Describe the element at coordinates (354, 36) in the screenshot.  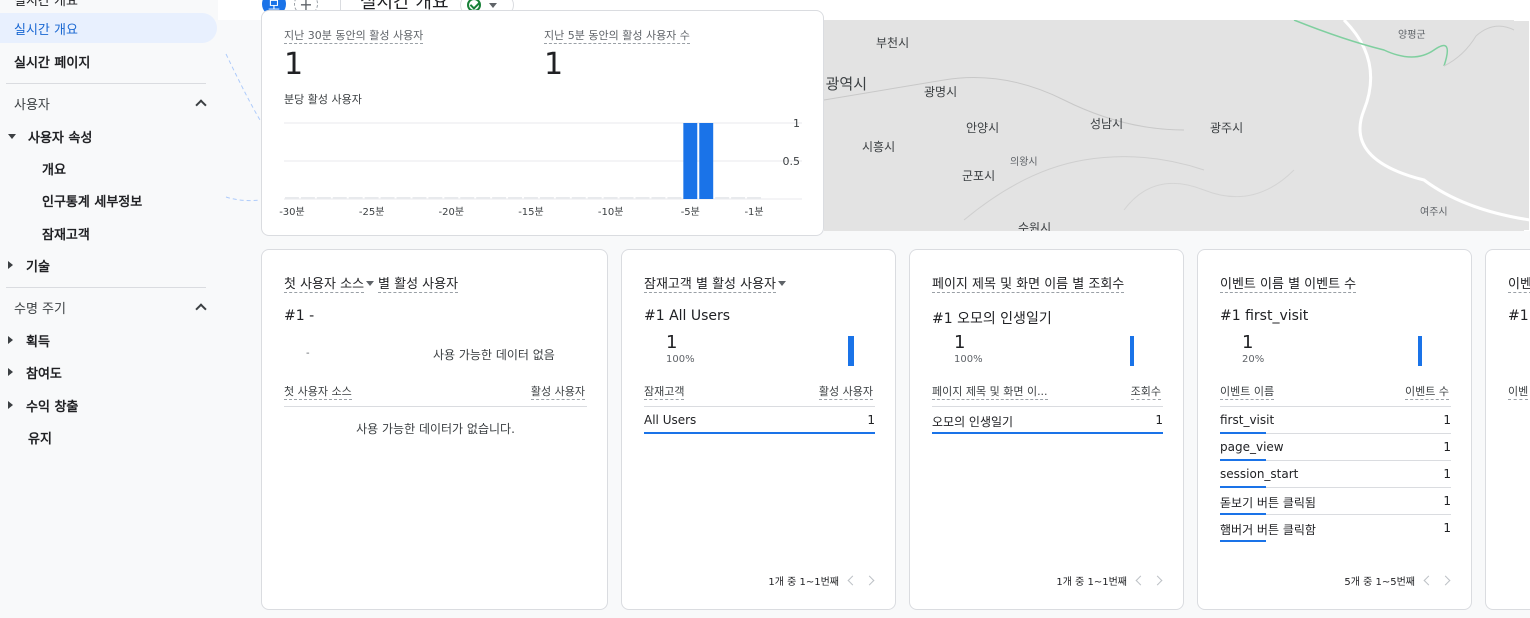
I see `active-users-30min-label: 지난 30분 동안의 활성 사용자` at that location.